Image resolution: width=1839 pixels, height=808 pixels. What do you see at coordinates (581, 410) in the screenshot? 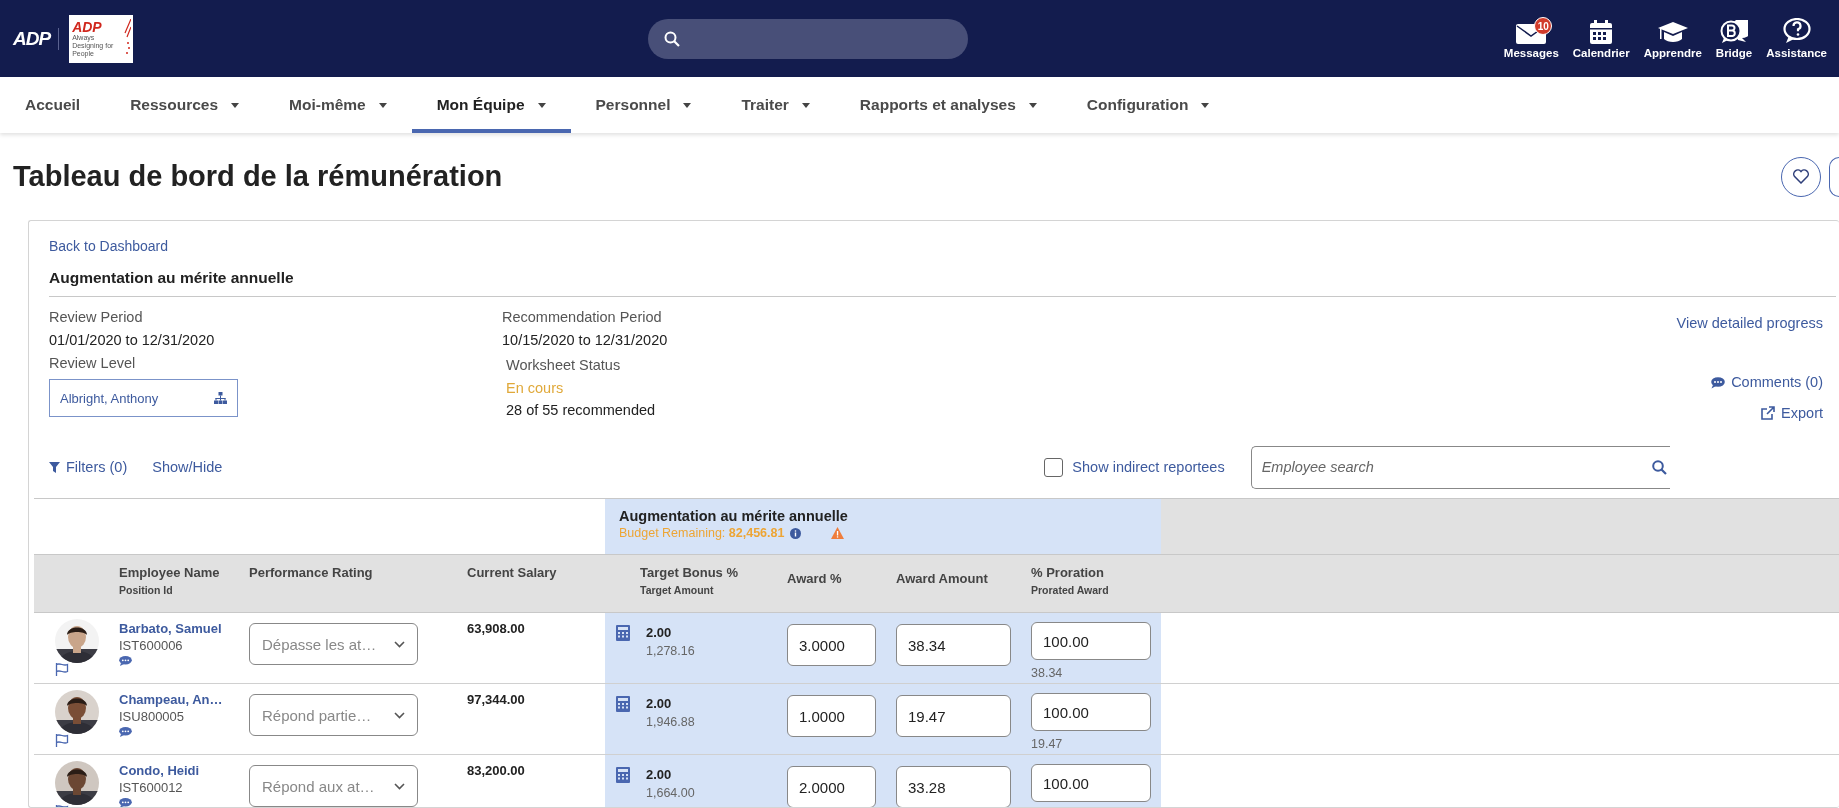
I see `progress-text: 28 of 55 recommended` at bounding box center [581, 410].